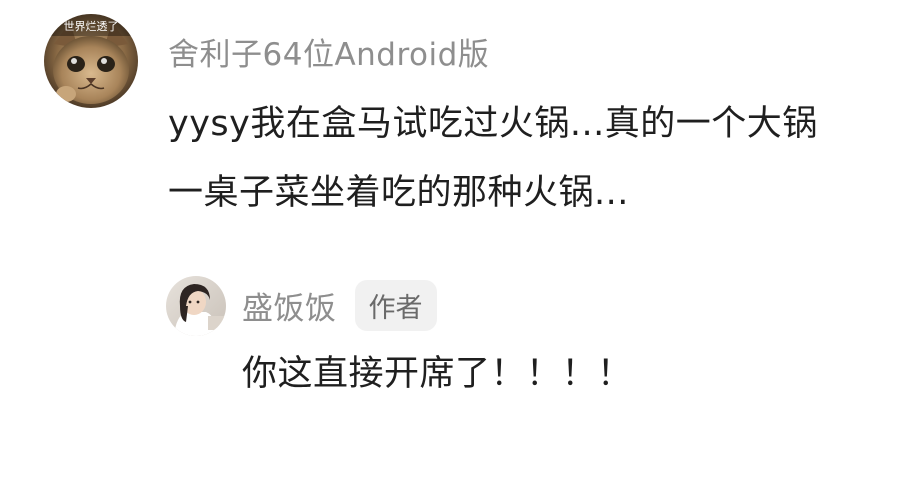 The height and width of the screenshot is (483, 909). I want to click on avatar, so click(196, 306).